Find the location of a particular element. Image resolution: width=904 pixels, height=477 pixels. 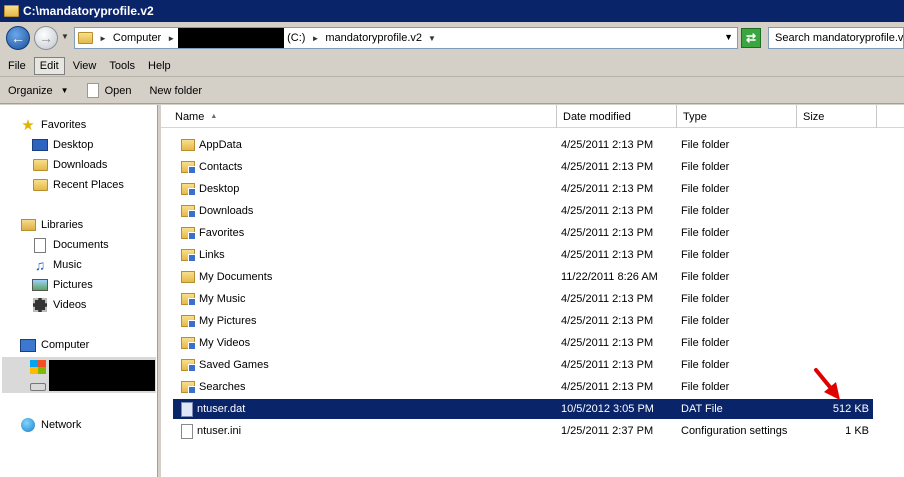

menu-file: File is located at coordinates (17, 66).